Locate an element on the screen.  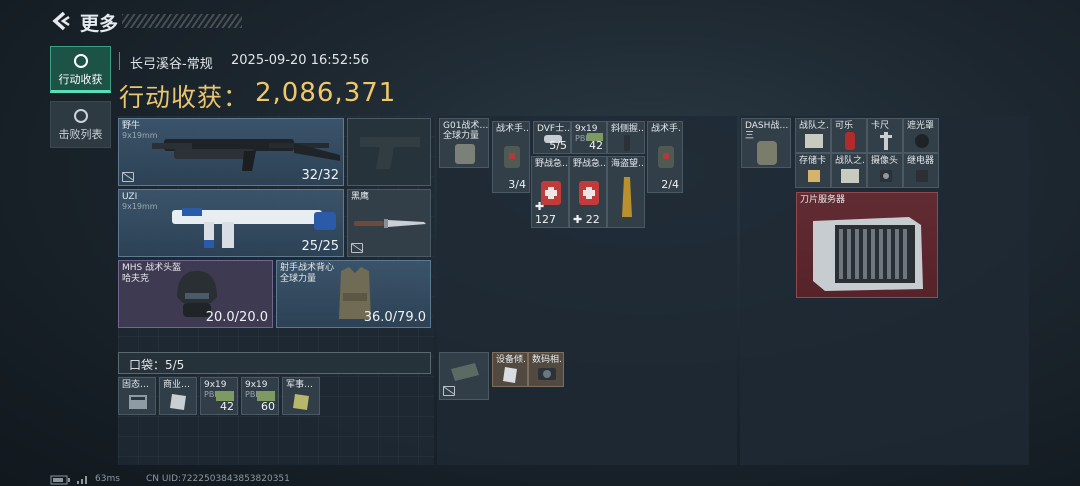
lens-hood-icon is located at coordinates (922, 141).